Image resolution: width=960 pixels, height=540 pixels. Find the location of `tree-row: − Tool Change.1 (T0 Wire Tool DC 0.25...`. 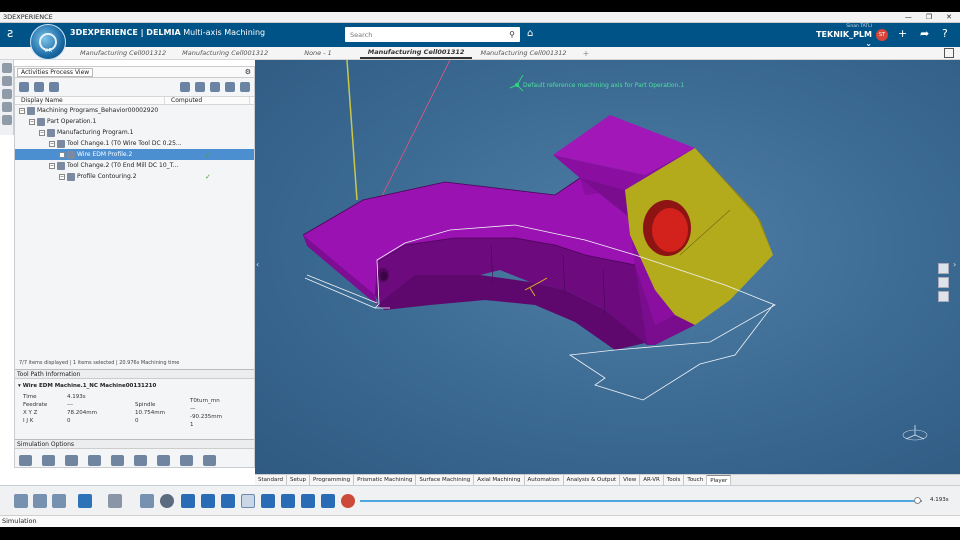

tree-row: − Tool Change.1 (T0 Wire Tool DC 0.25... is located at coordinates (134, 143).